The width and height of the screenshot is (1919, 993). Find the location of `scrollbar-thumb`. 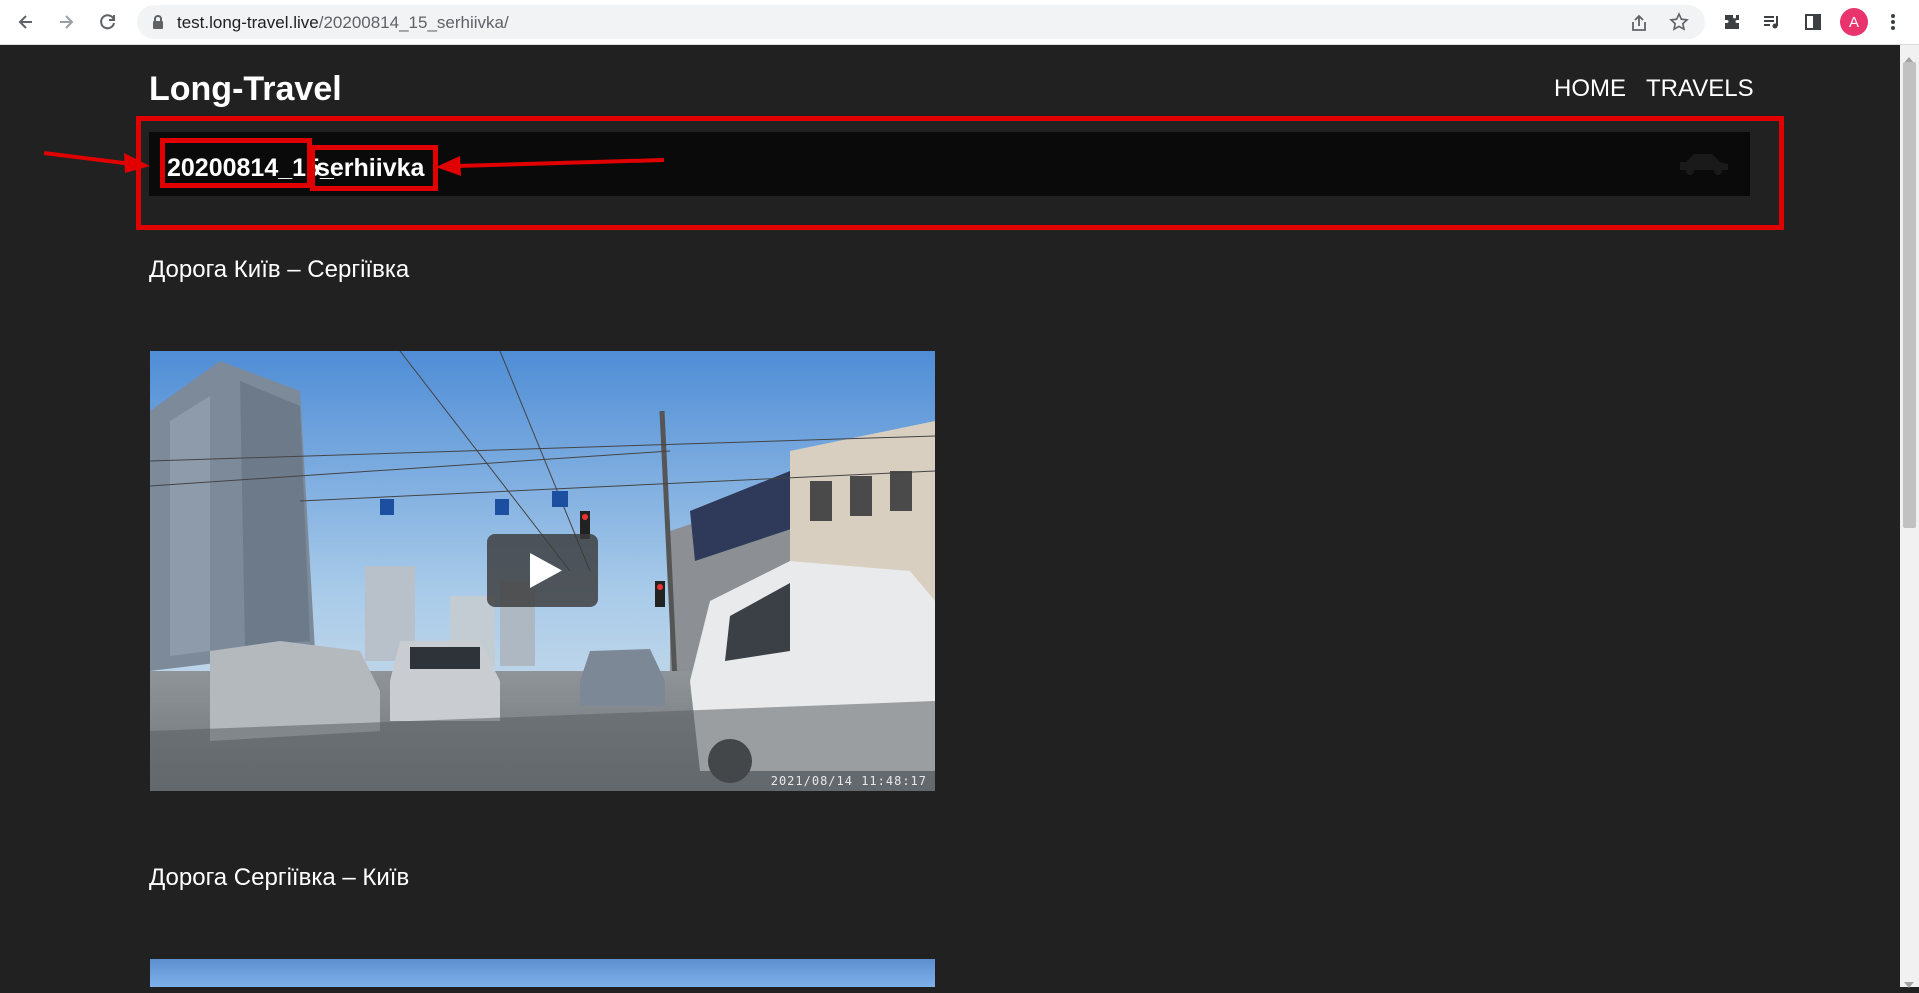

scrollbar-thumb is located at coordinates (1909, 295).